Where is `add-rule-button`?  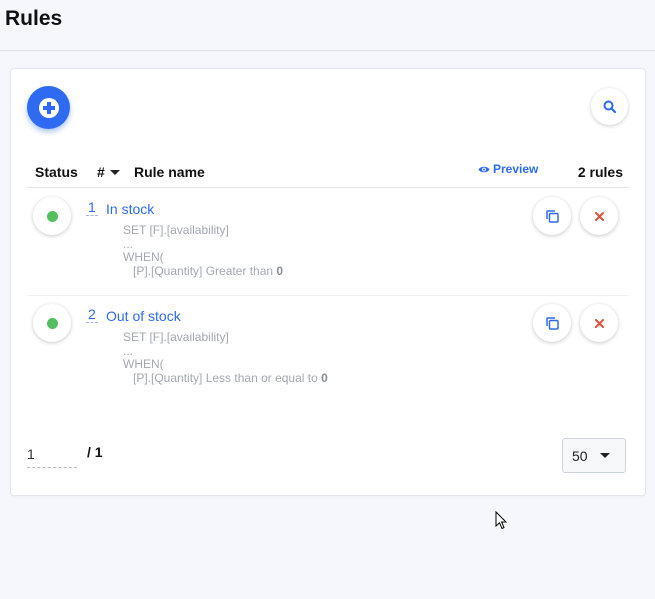
add-rule-button is located at coordinates (48, 107).